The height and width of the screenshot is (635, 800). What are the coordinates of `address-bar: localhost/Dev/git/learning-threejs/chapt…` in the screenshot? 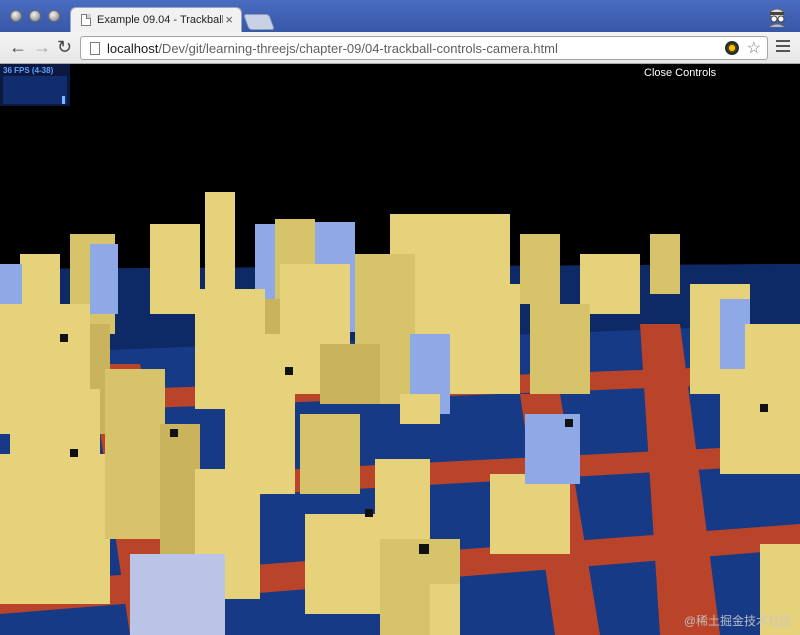 It's located at (424, 48).